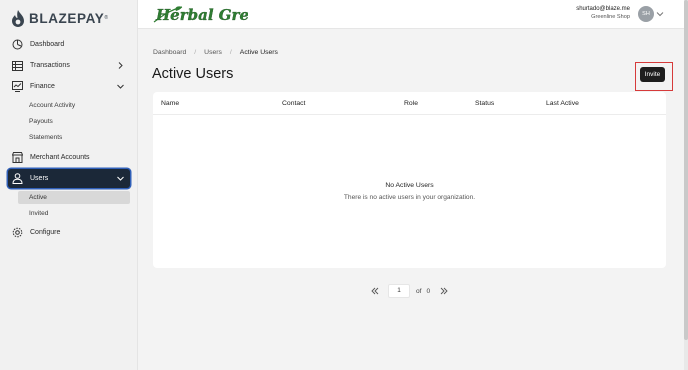 The image size is (688, 370). I want to click on avatar: SH, so click(646, 14).